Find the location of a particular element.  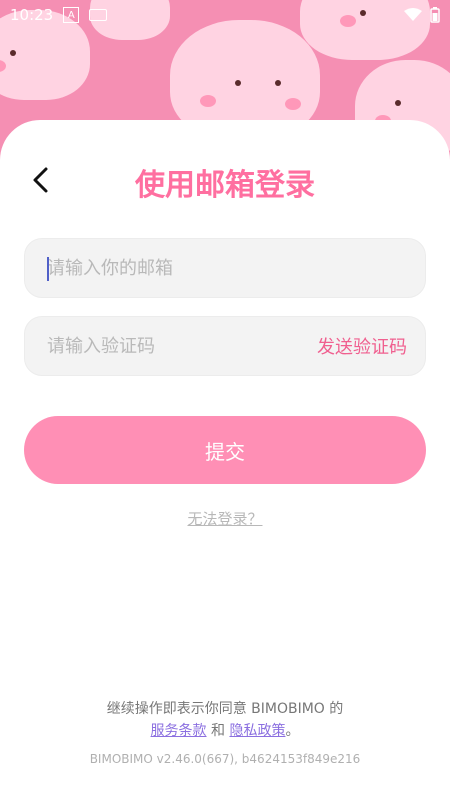

keyboard-icon is located at coordinates (98, 15).